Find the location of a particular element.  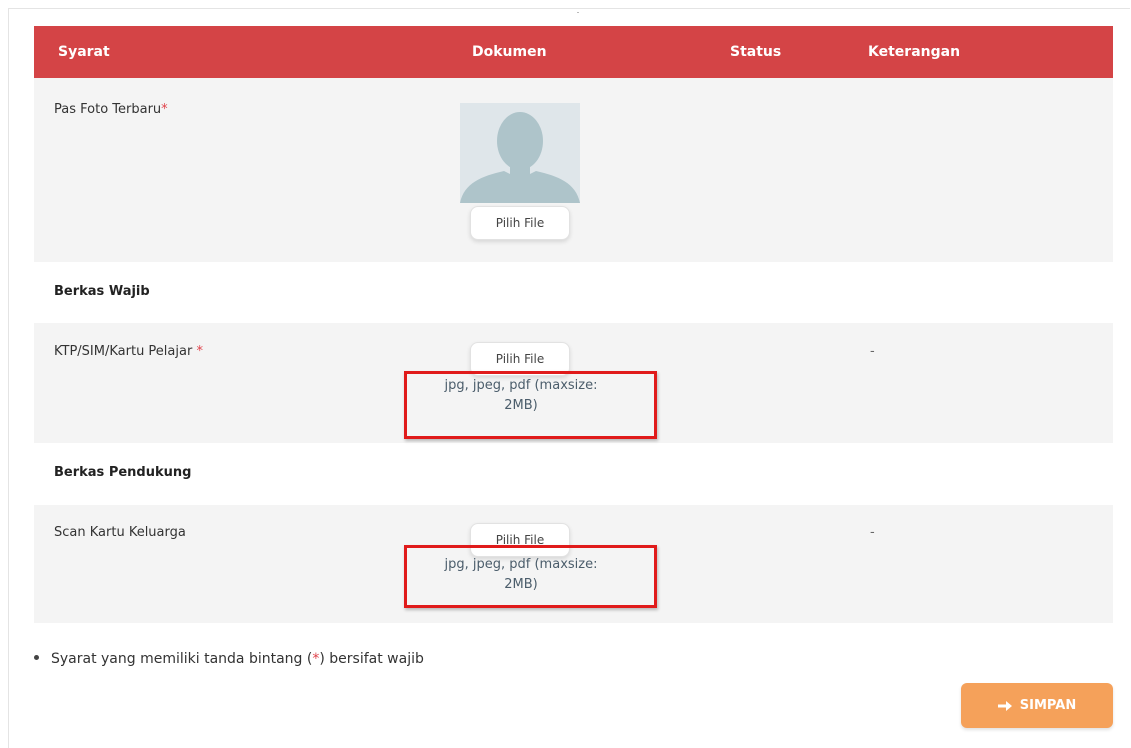

highlight-box-kk-hint is located at coordinates (530, 576).